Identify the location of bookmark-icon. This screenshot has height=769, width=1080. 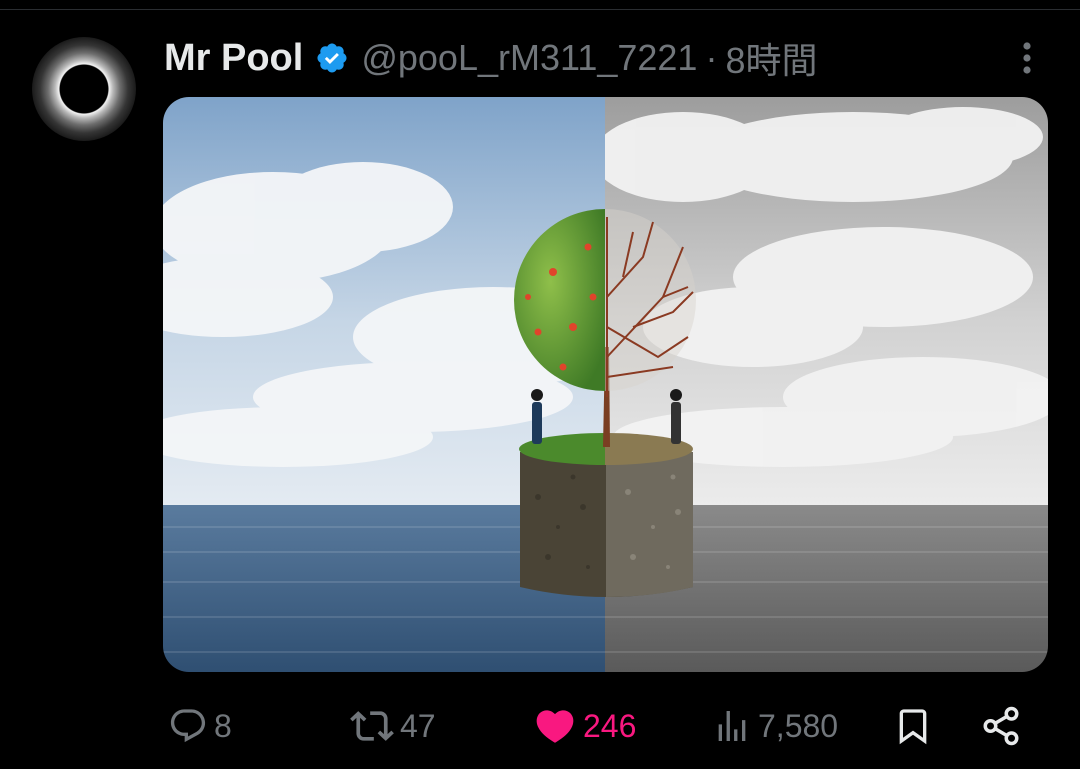
(913, 727).